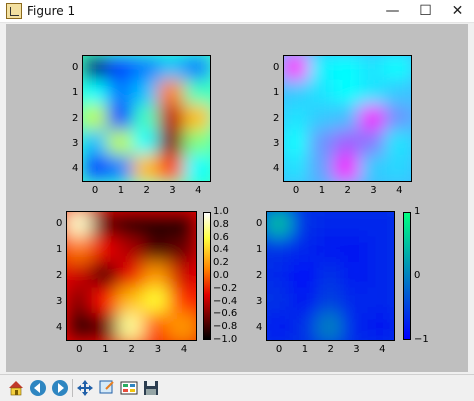 Image resolution: width=474 pixels, height=401 pixels. I want to click on y-tick-label: 4, so click(276, 169).